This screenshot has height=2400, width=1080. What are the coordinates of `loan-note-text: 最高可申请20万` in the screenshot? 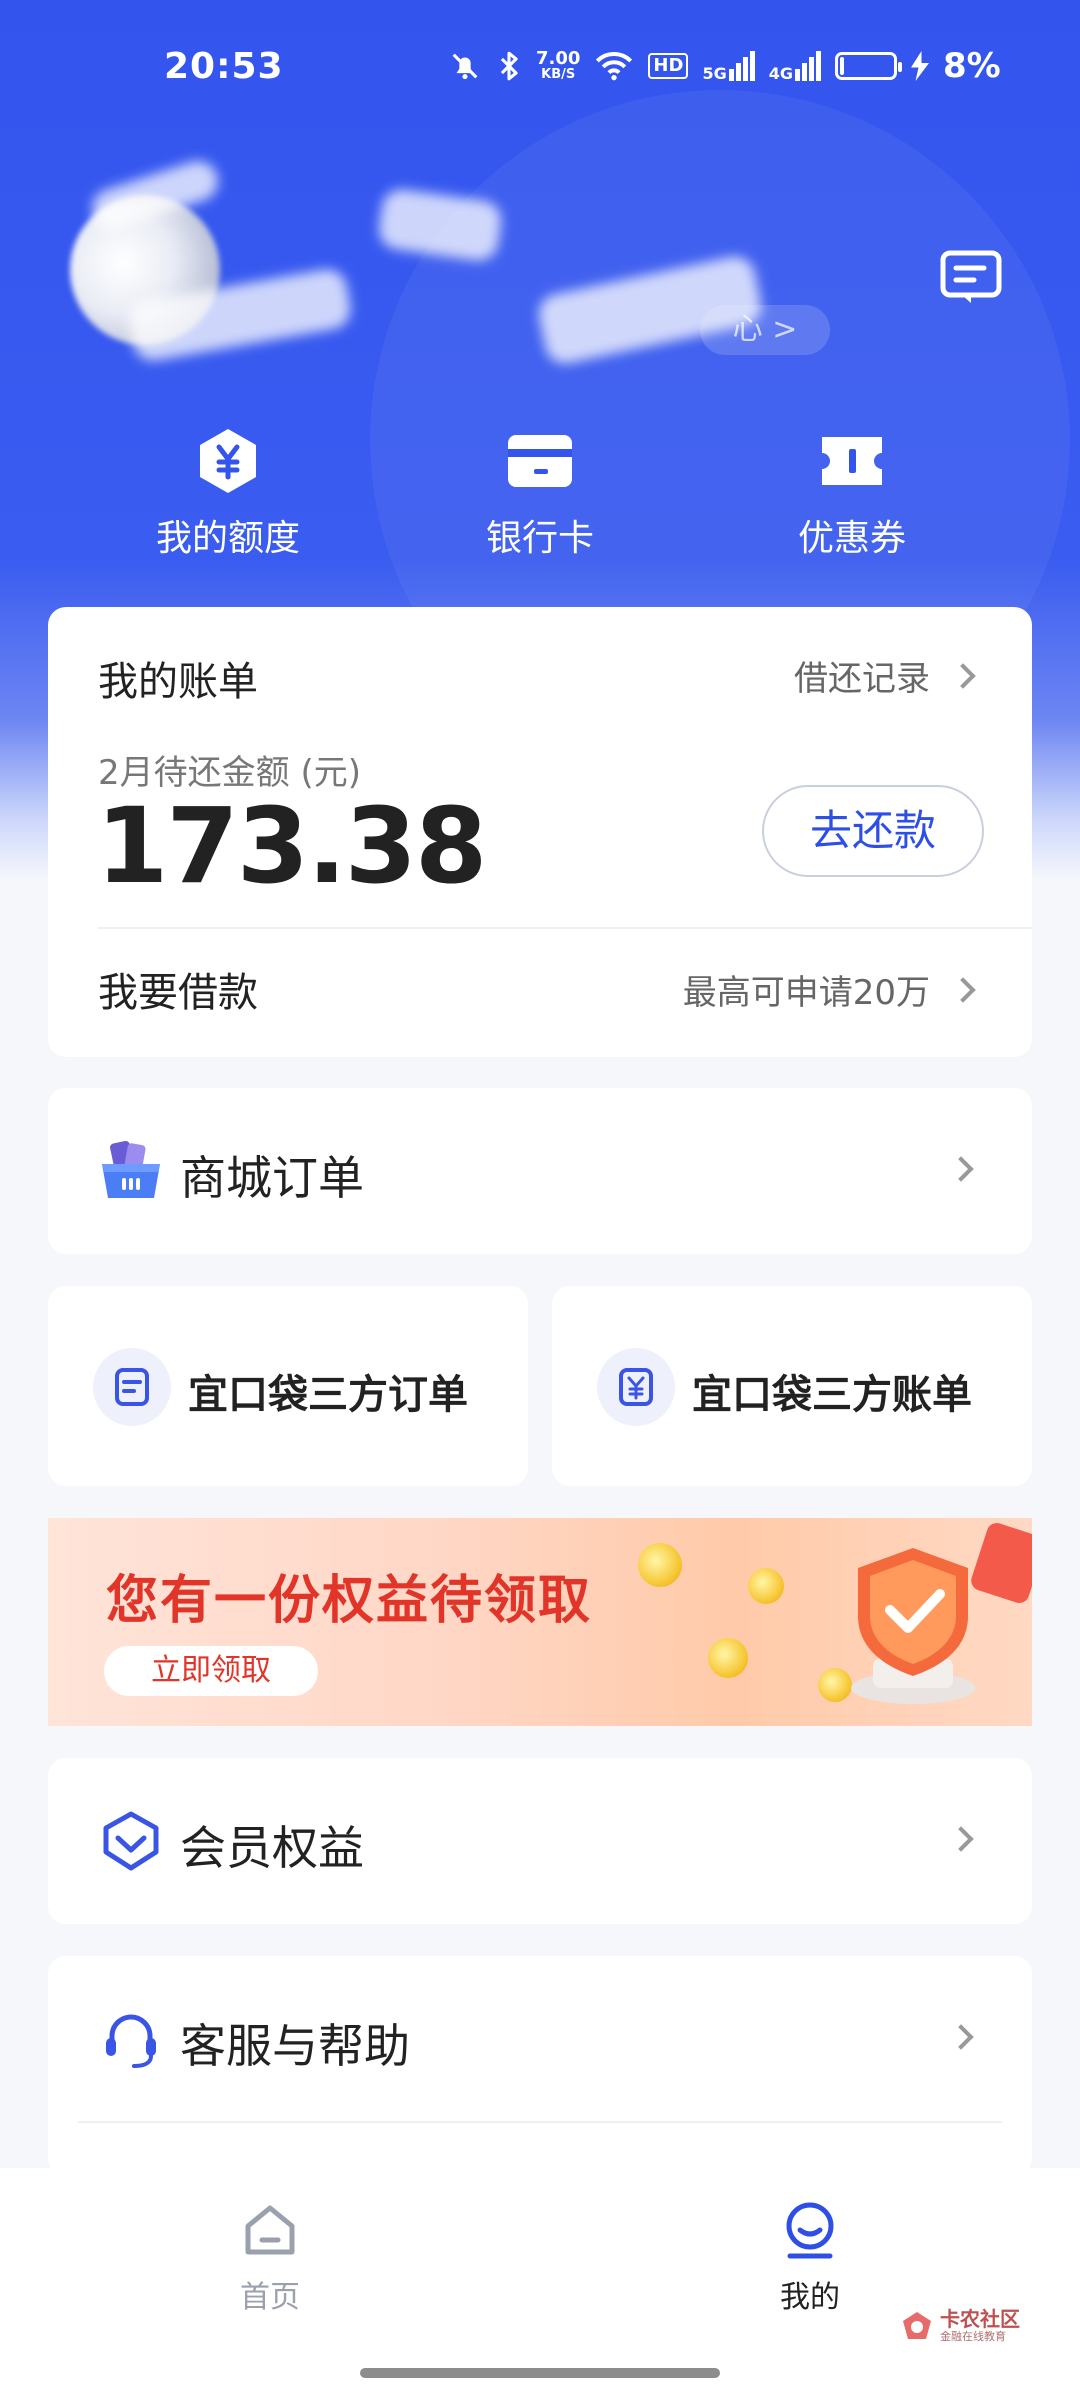 It's located at (806, 993).